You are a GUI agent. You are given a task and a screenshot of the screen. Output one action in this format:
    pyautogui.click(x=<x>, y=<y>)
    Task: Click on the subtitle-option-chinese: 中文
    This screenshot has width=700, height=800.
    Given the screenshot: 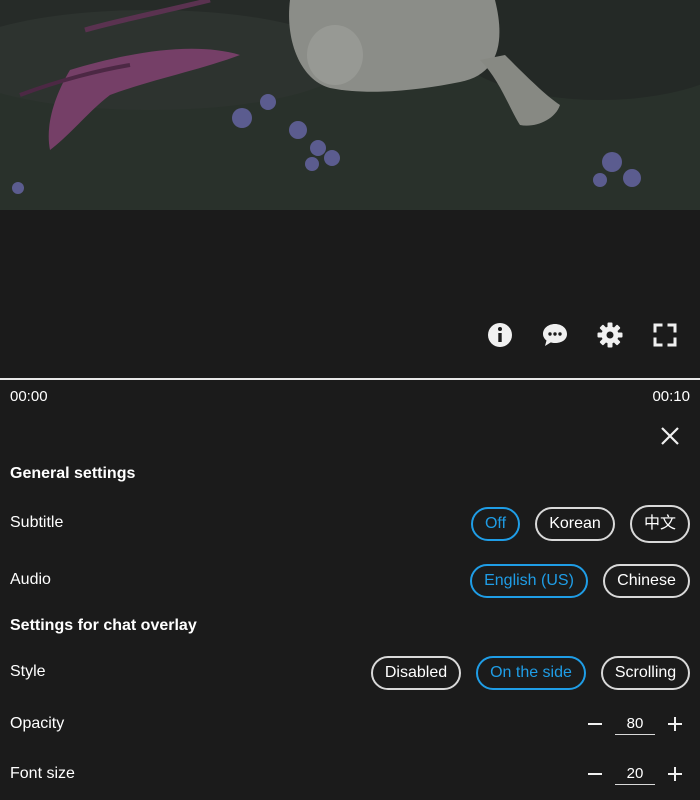 What is the action you would take?
    pyautogui.click(x=660, y=524)
    